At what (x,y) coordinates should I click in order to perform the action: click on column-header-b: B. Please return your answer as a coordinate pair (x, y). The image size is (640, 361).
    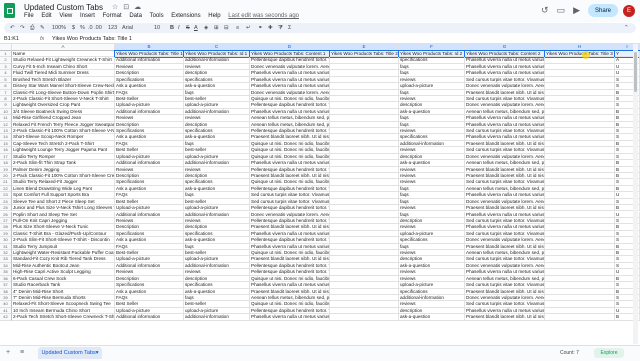
    Looking at the image, I should click on (149, 47).